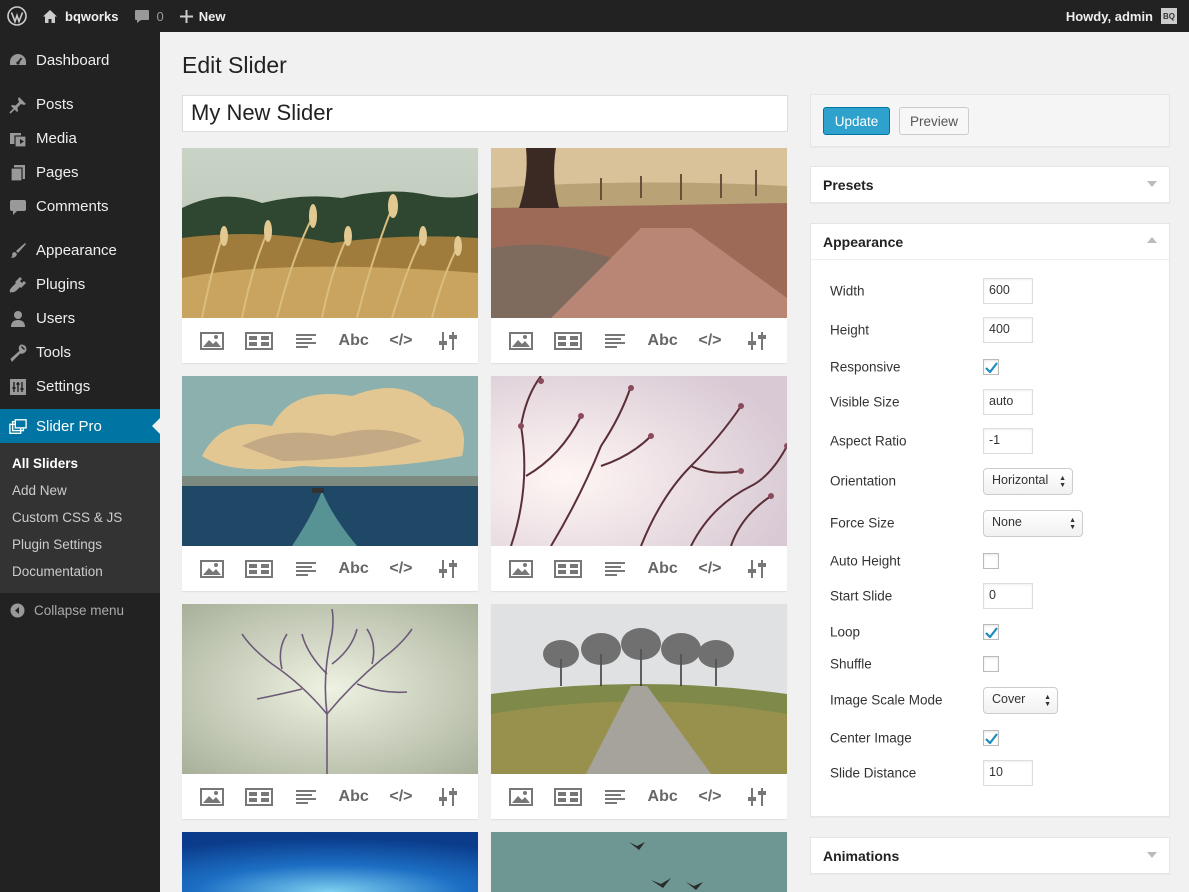 Image resolution: width=1189 pixels, height=892 pixels. I want to click on comments-link: 0, so click(148, 16).